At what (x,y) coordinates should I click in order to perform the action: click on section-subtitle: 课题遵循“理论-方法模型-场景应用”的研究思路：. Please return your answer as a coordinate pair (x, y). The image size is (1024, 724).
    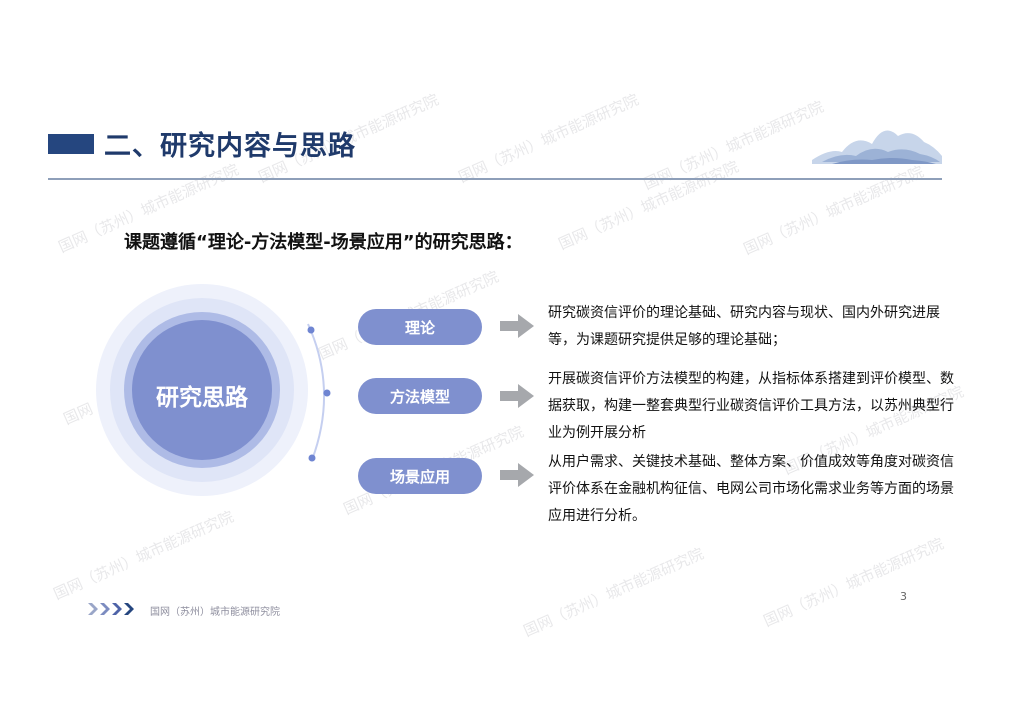
    Looking at the image, I should click on (323, 242).